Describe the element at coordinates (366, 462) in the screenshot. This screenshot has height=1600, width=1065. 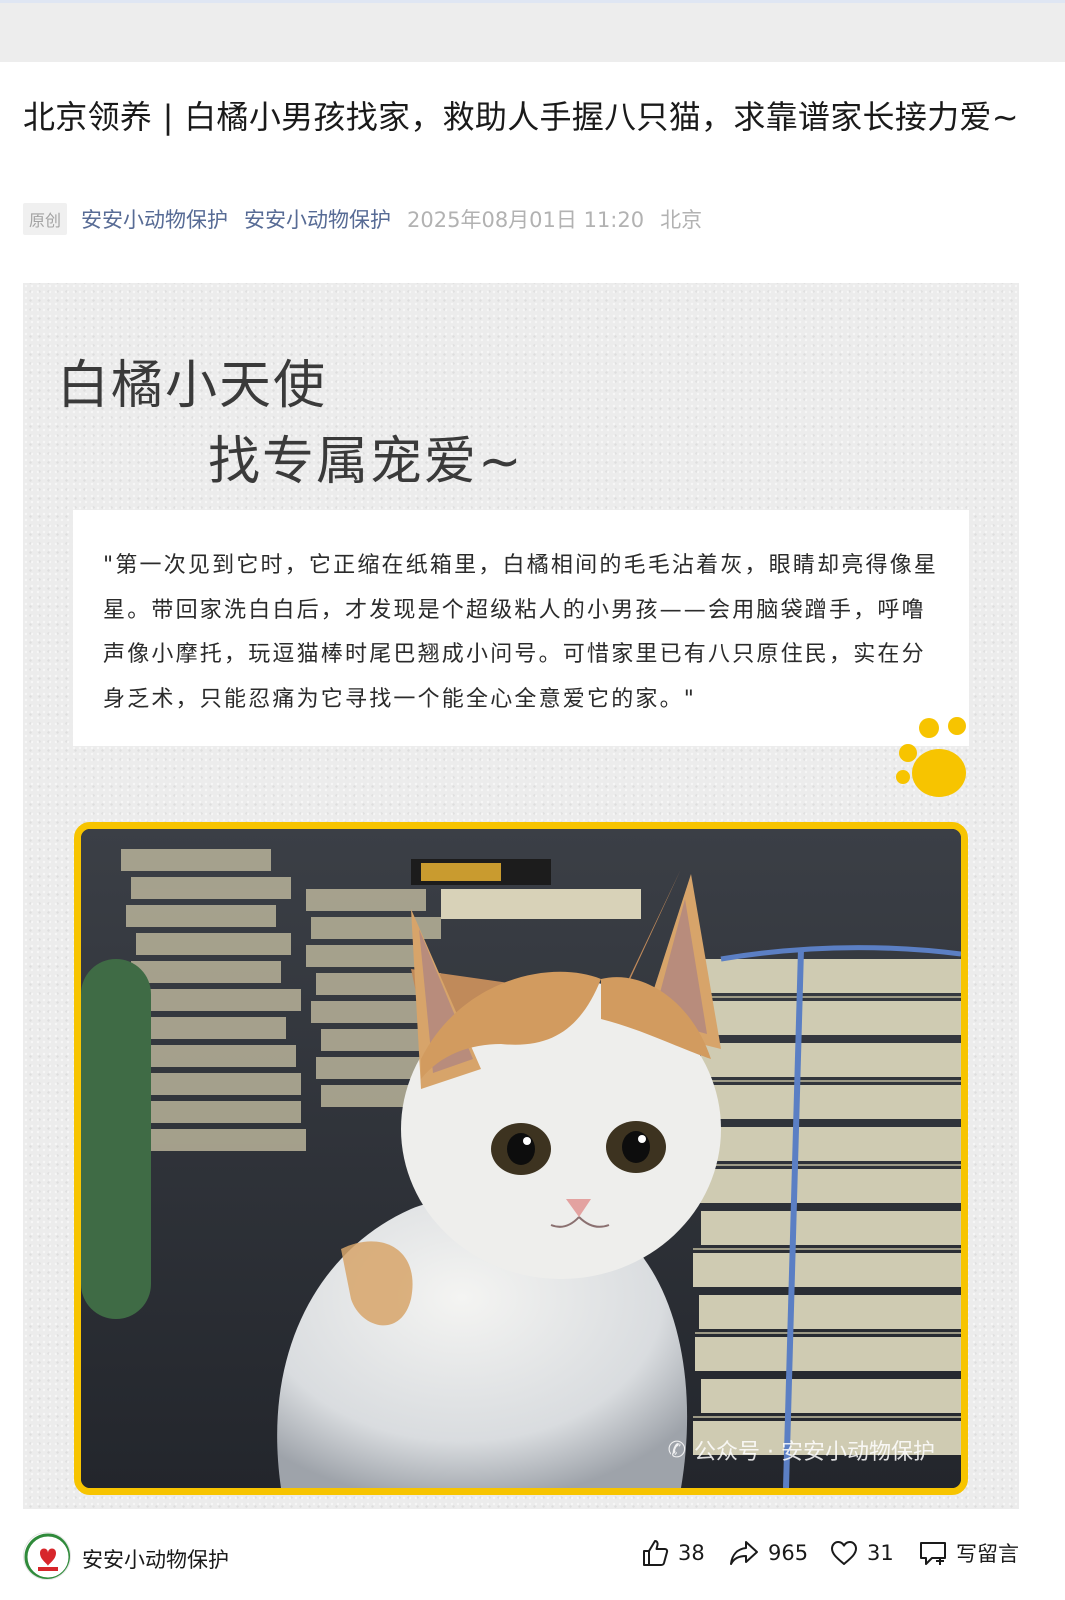
I see `poster-heading-line2: 找专属宠爱~` at that location.